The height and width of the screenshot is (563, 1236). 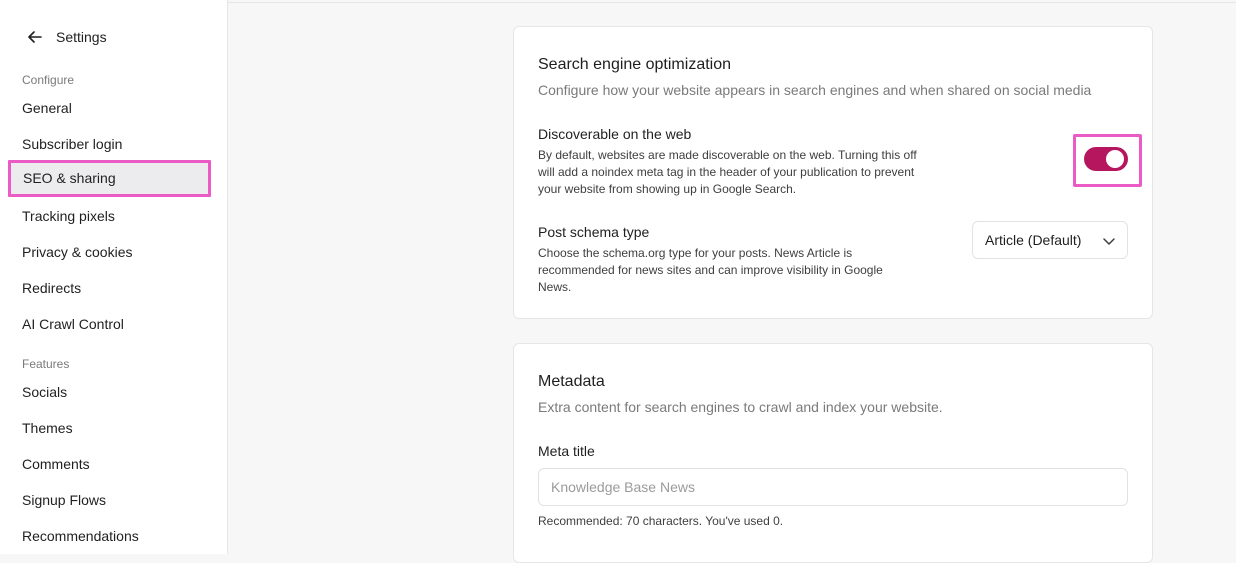 I want to click on sidebar-item-label: SEO & sharing, so click(x=69, y=178).